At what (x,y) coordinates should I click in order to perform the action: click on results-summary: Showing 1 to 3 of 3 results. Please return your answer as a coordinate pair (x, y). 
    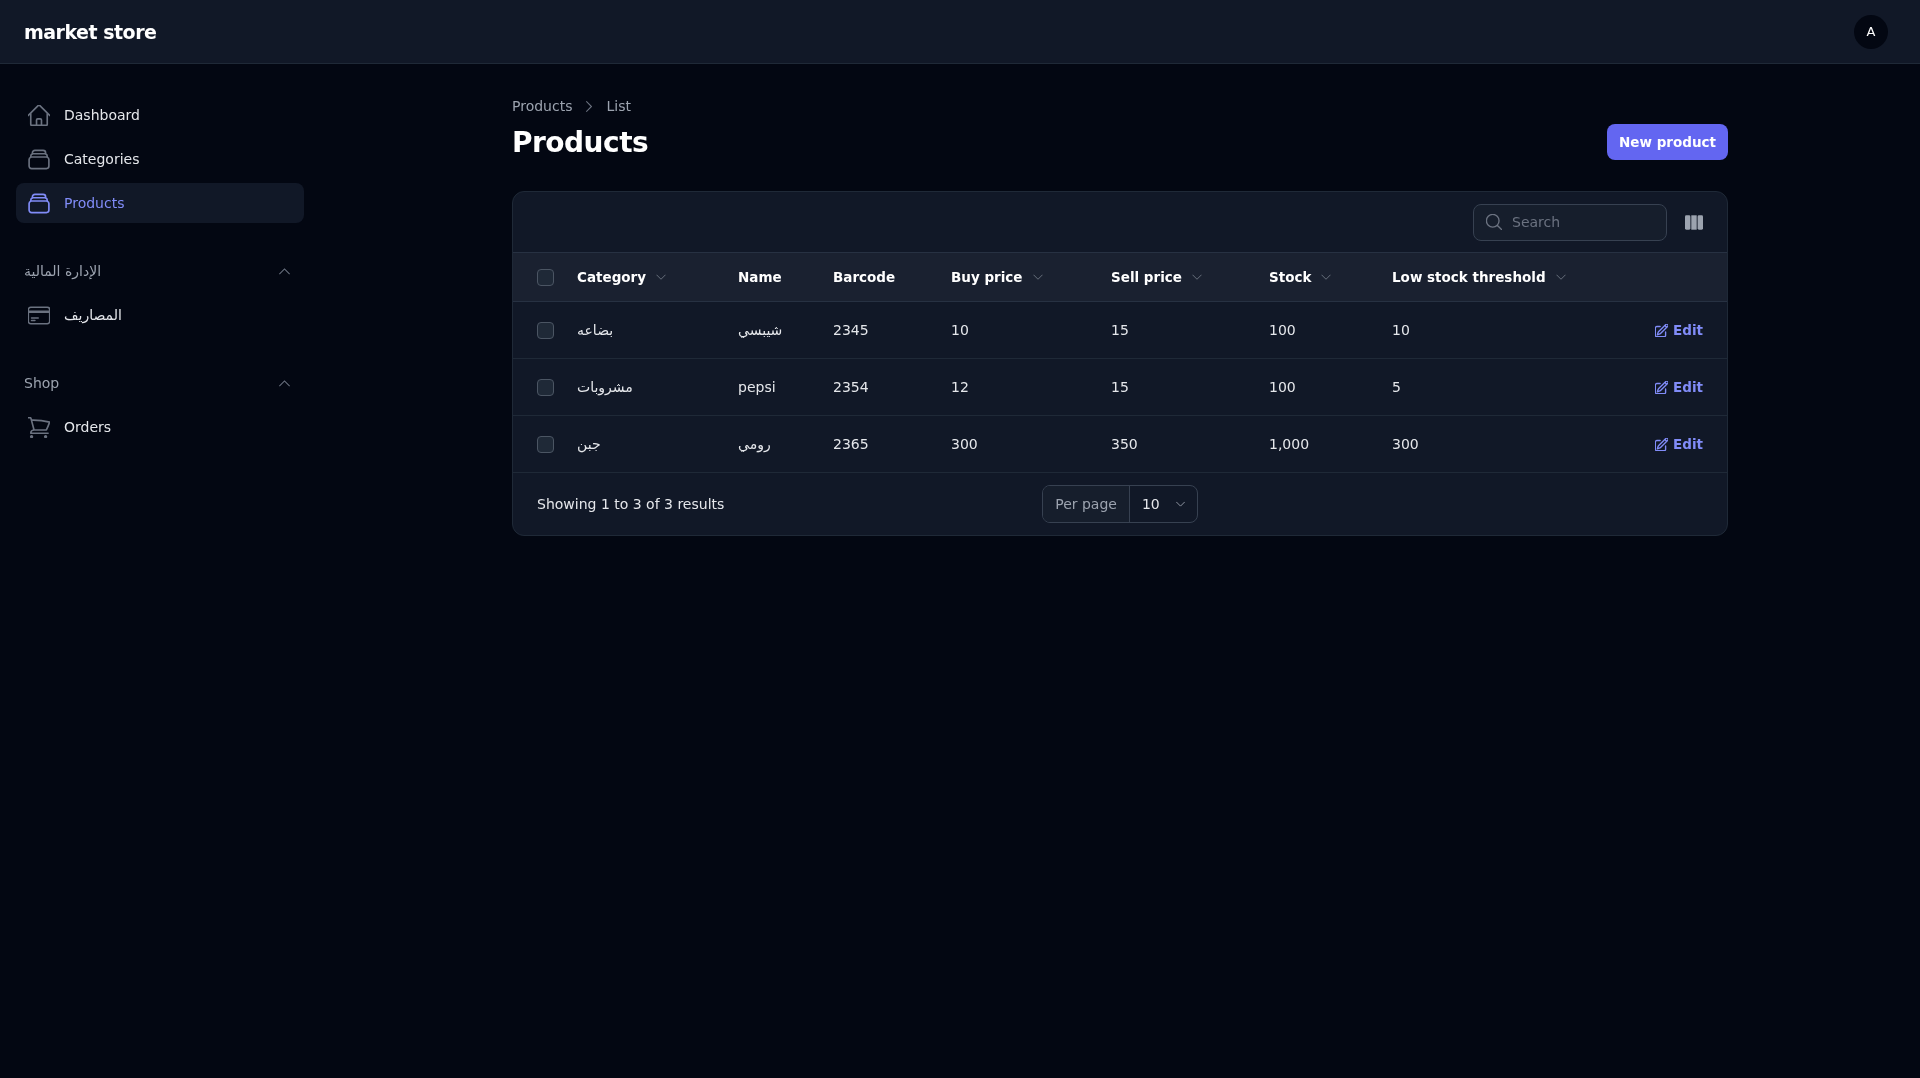
    Looking at the image, I should click on (631, 504).